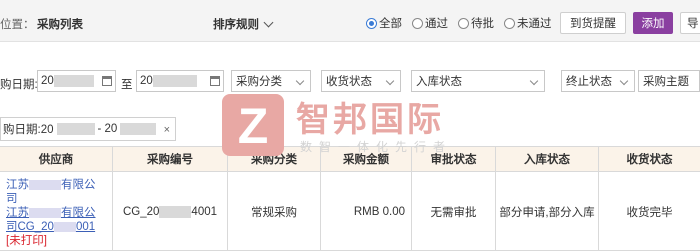 The width and height of the screenshot is (700, 251). What do you see at coordinates (56, 160) in the screenshot?
I see `column-header-supplier: 供应商` at bounding box center [56, 160].